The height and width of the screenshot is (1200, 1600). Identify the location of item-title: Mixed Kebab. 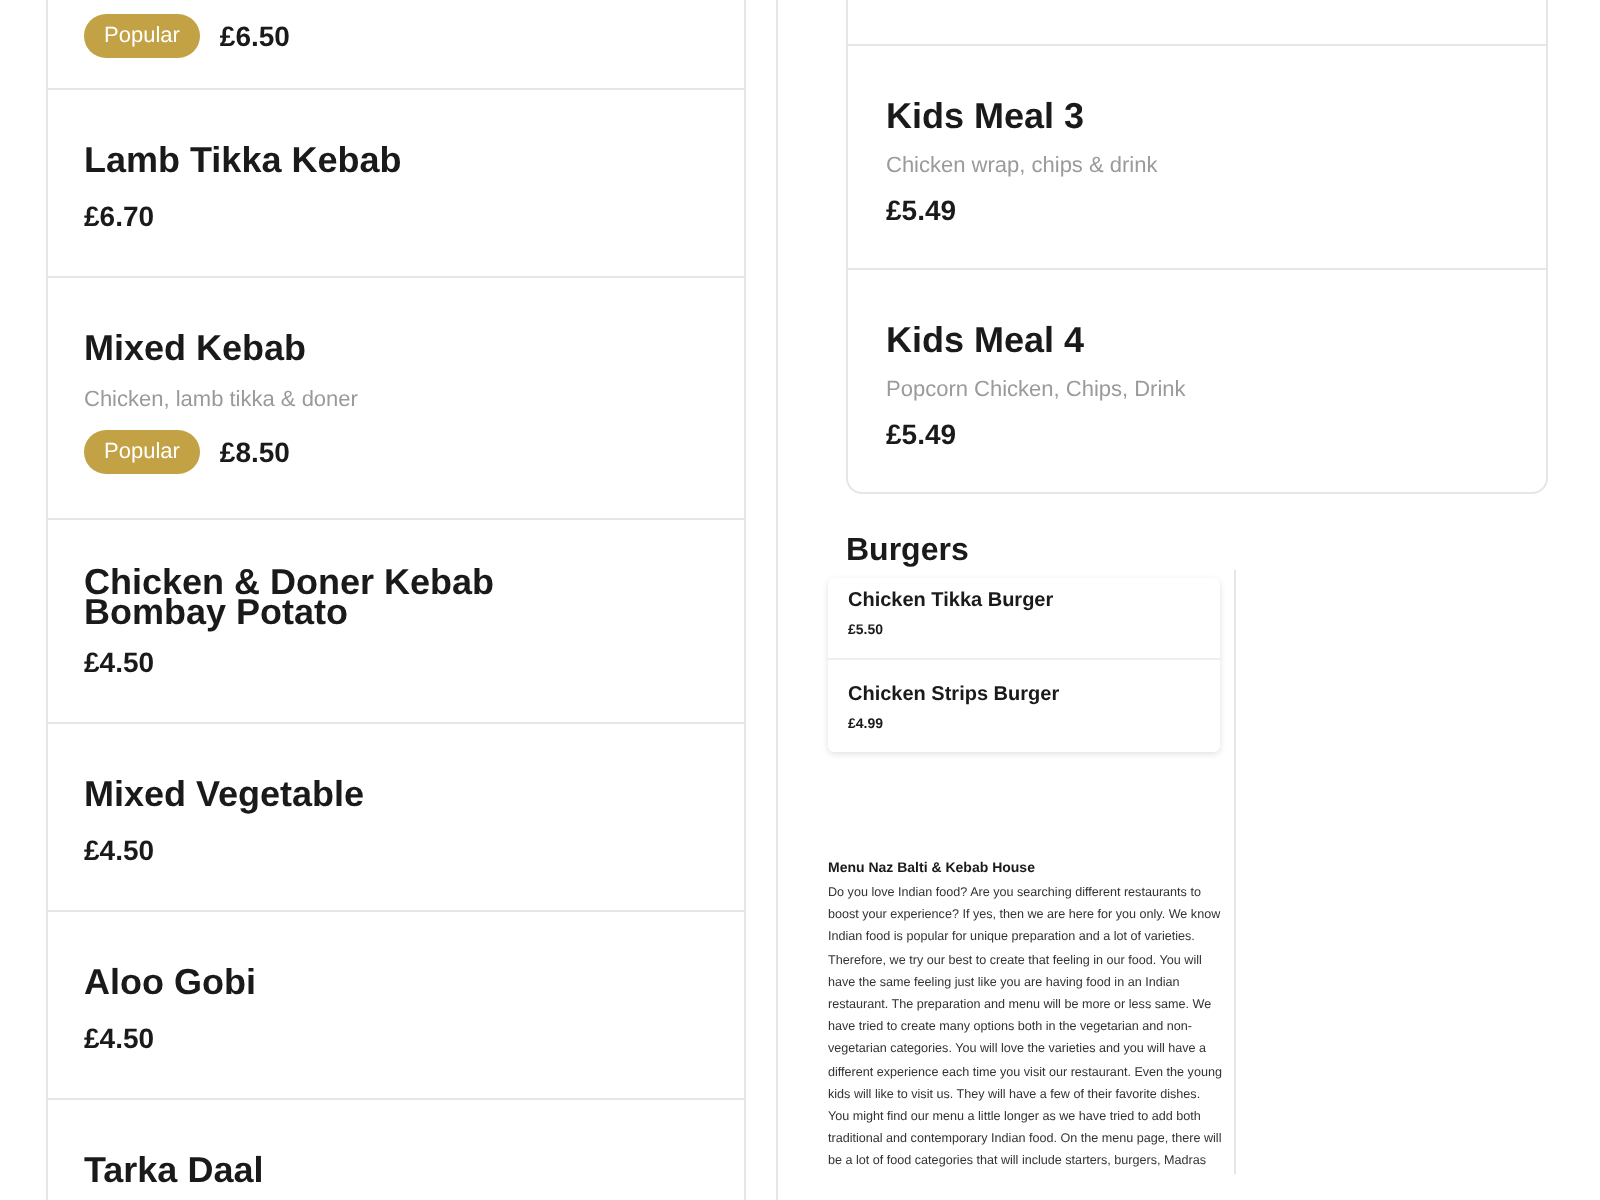
(196, 348).